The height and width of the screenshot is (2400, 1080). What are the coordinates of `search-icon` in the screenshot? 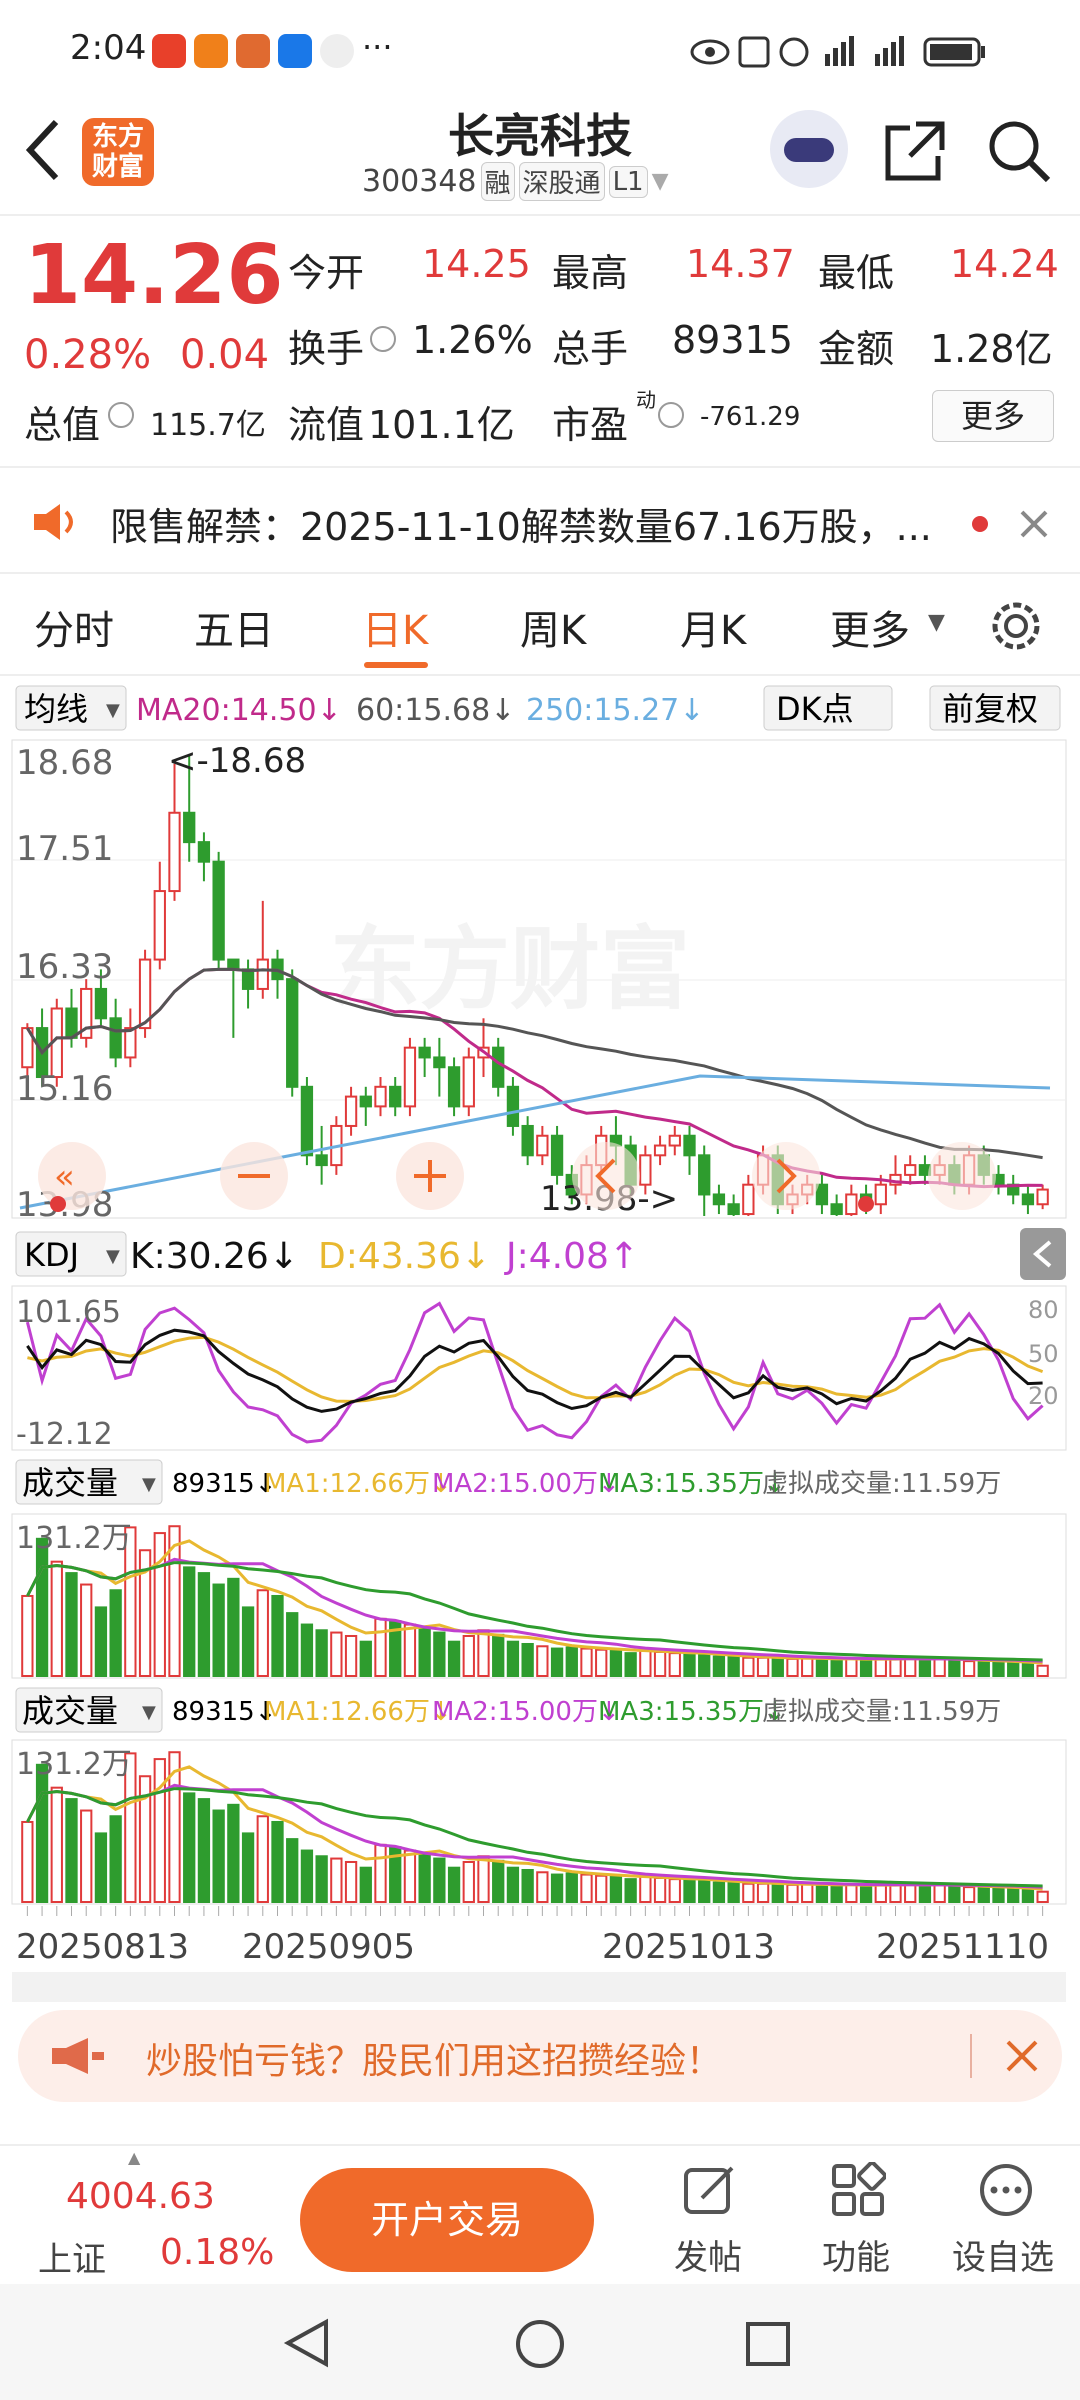 It's located at (1019, 151).